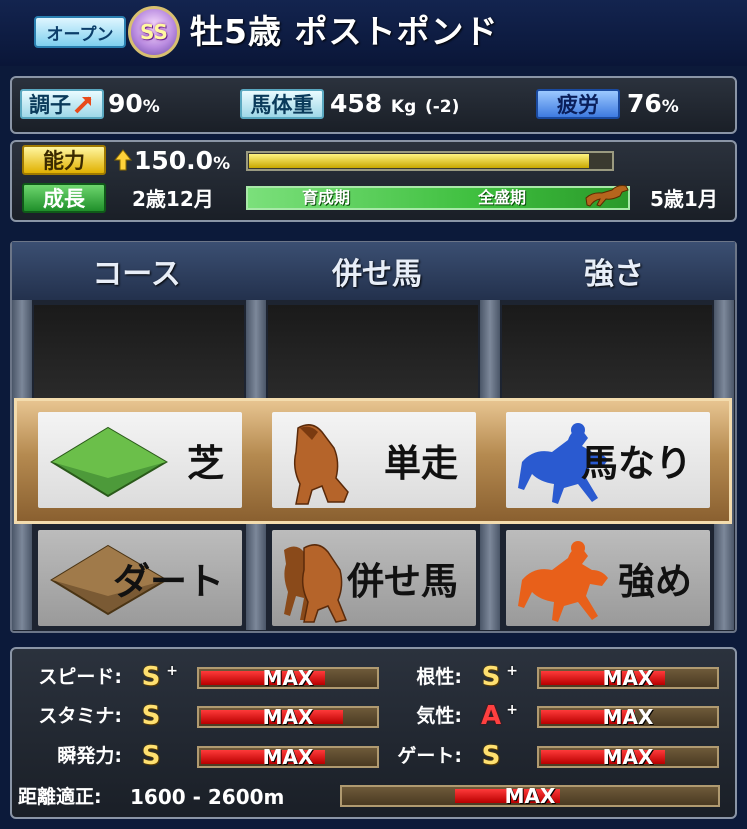 This screenshot has height=829, width=747. I want to click on gate-bar: MAX, so click(628, 757).